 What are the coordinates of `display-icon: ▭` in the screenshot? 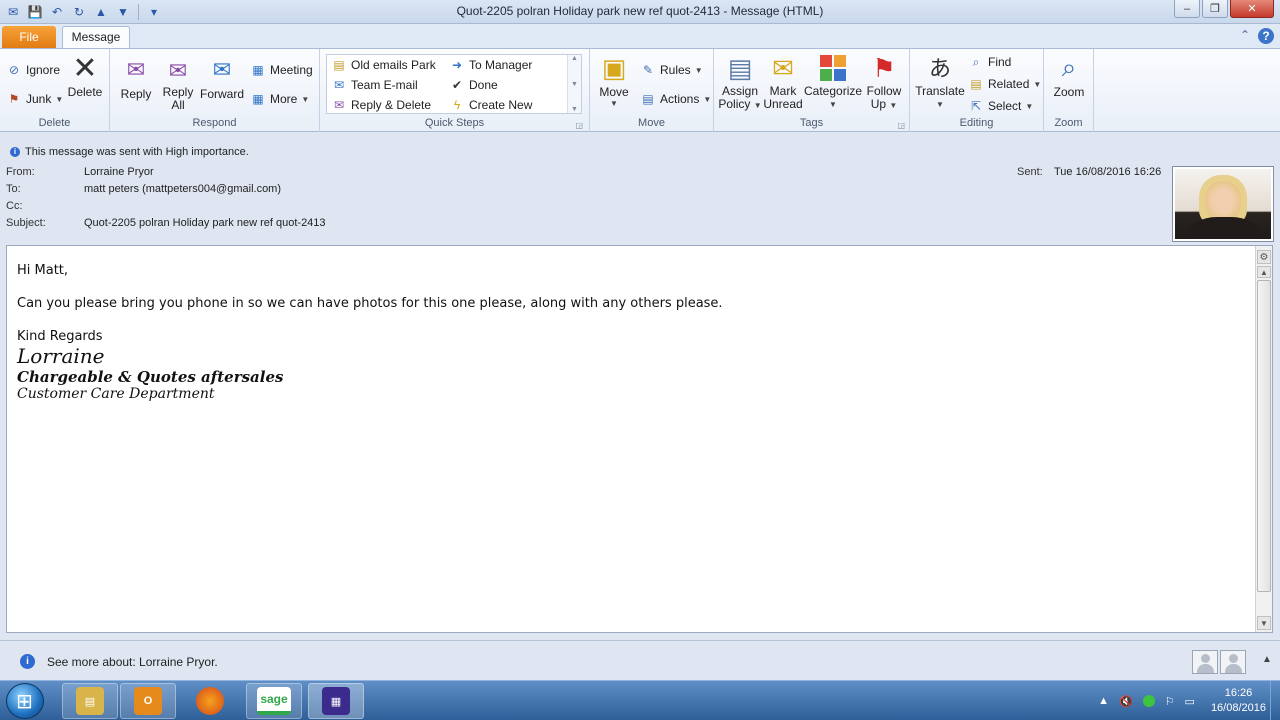 It's located at (1190, 701).